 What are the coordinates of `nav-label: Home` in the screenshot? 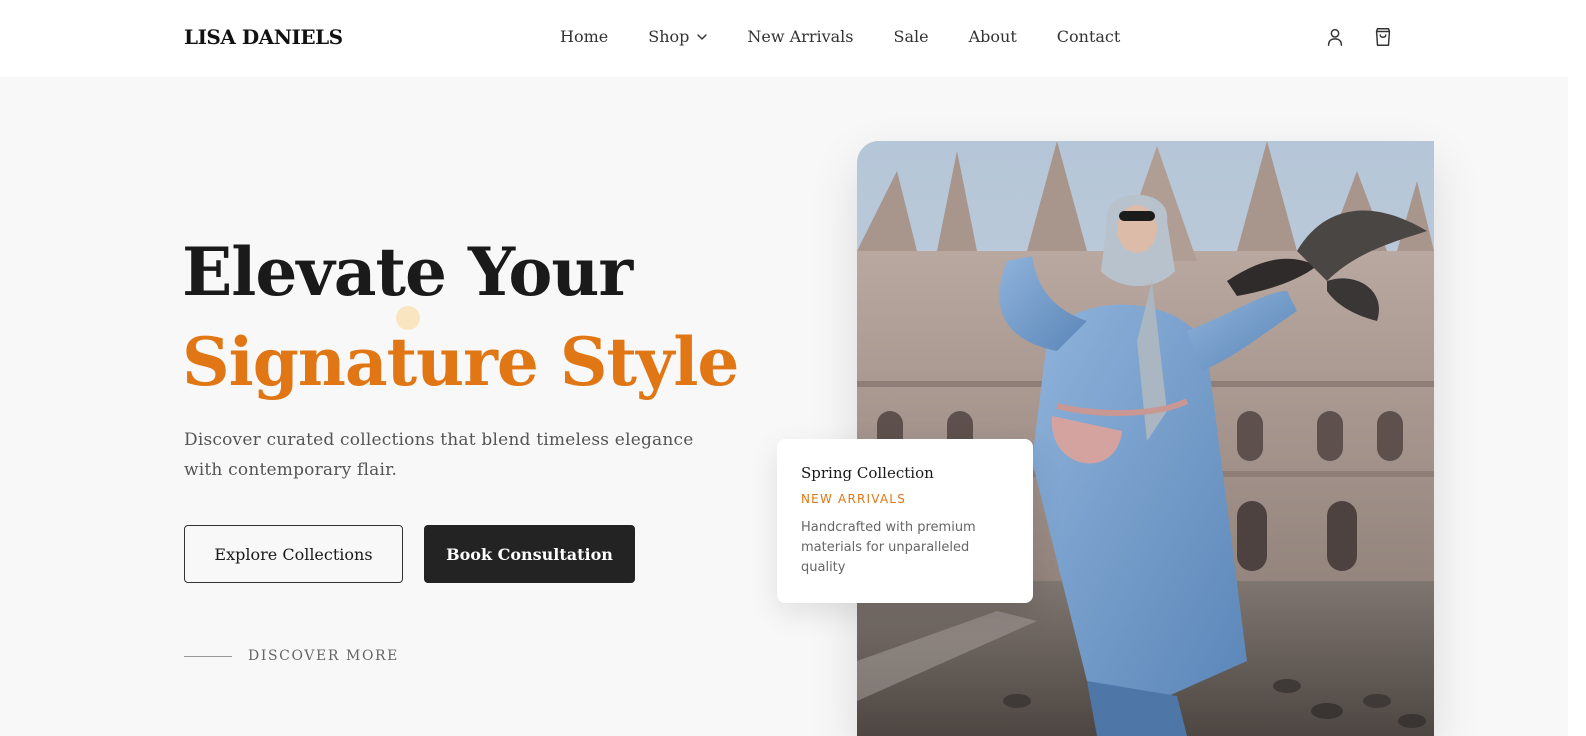 It's located at (584, 36).